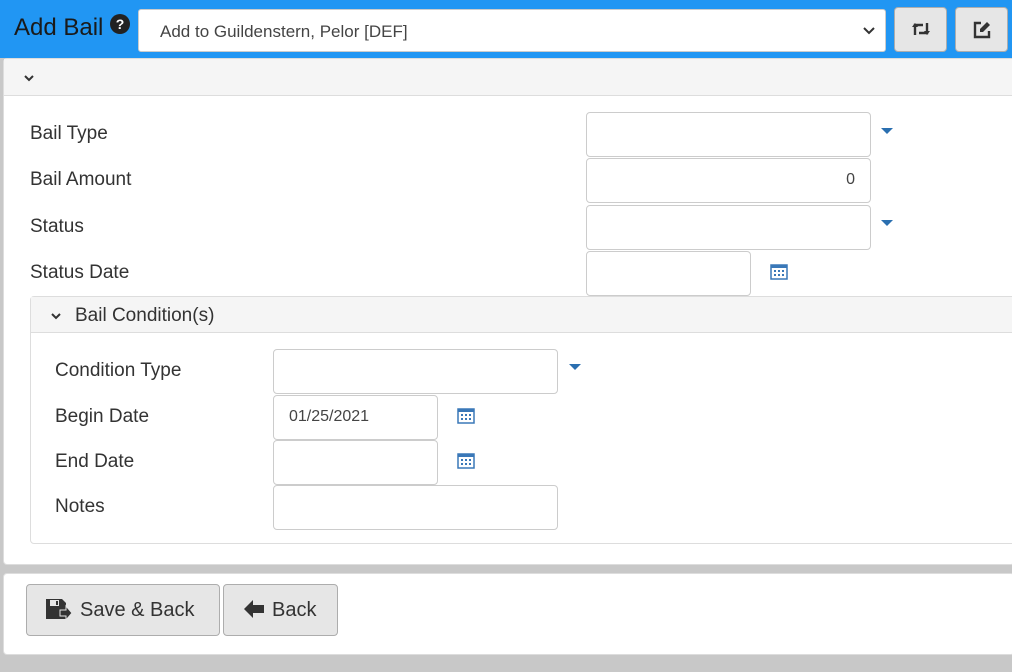 This screenshot has width=1012, height=672. I want to click on edit-icon, so click(982, 30).